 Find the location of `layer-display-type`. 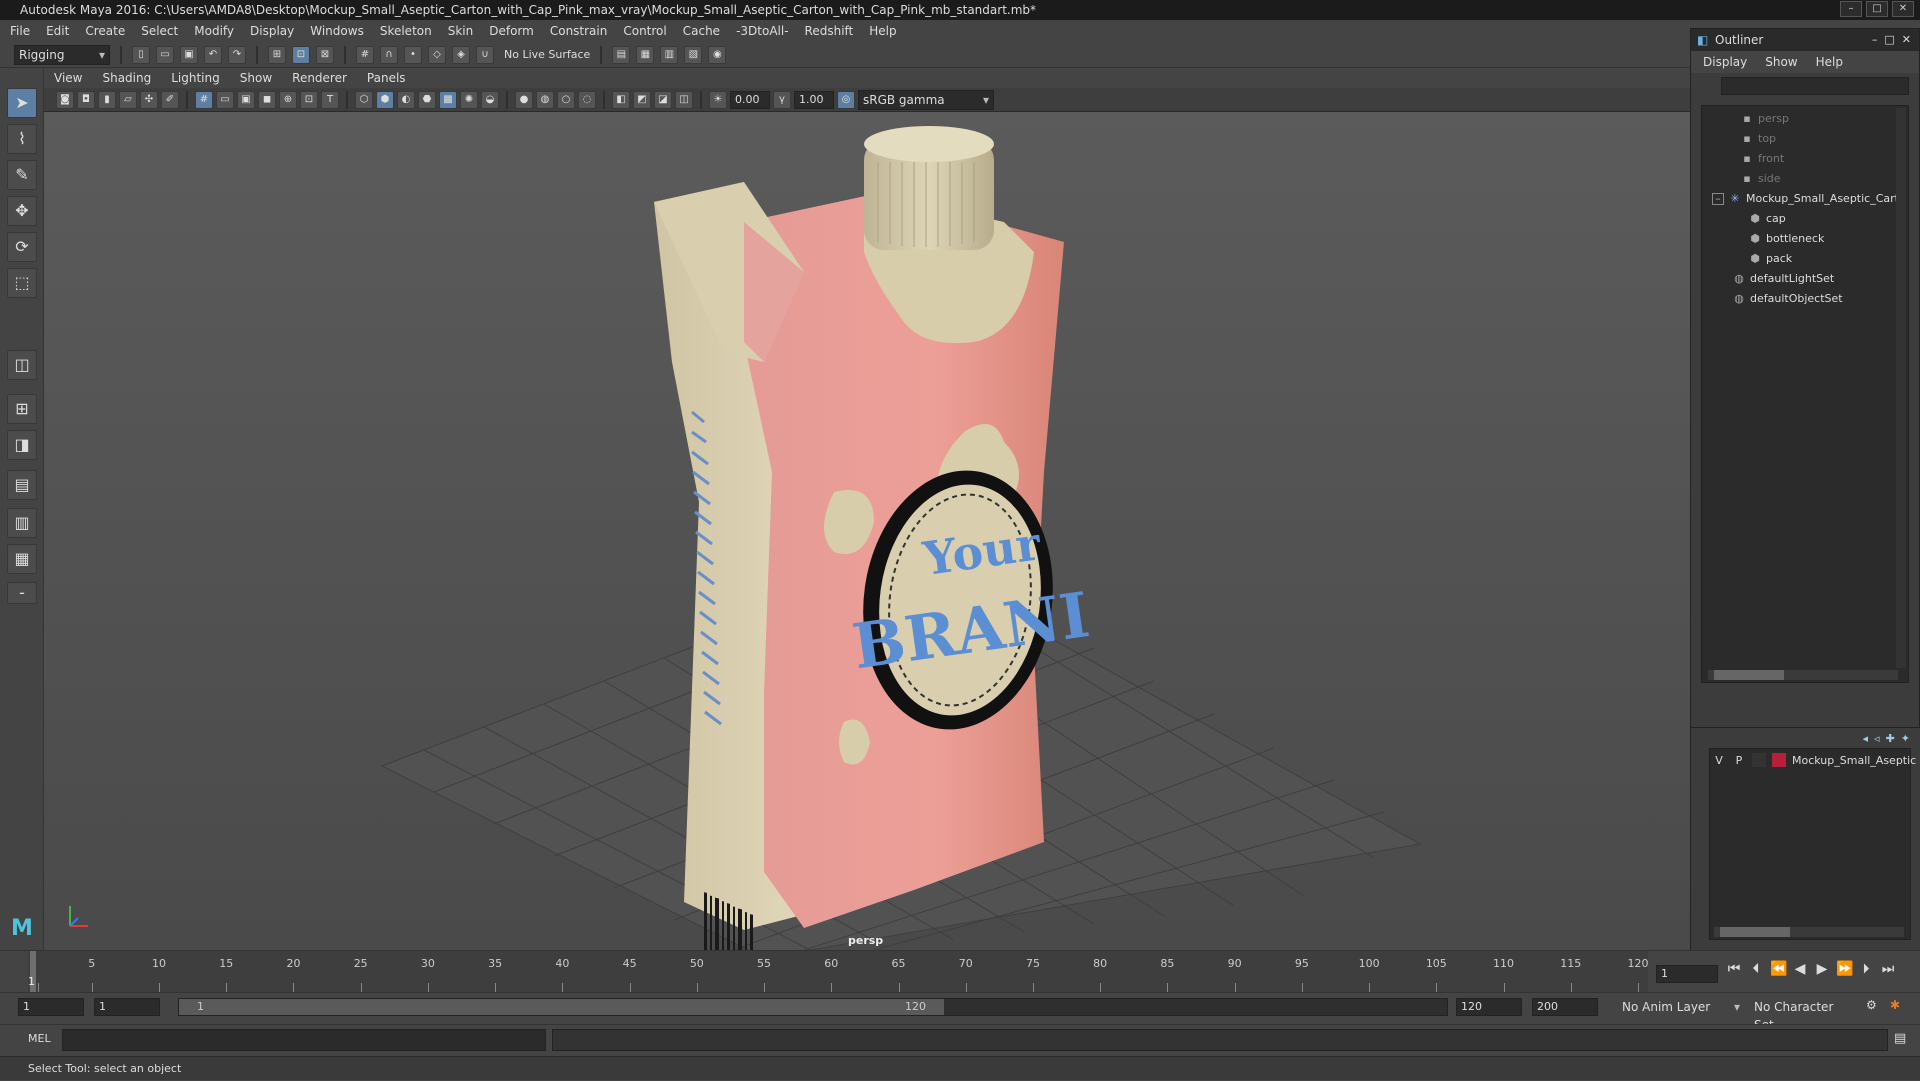

layer-display-type is located at coordinates (1759, 760).